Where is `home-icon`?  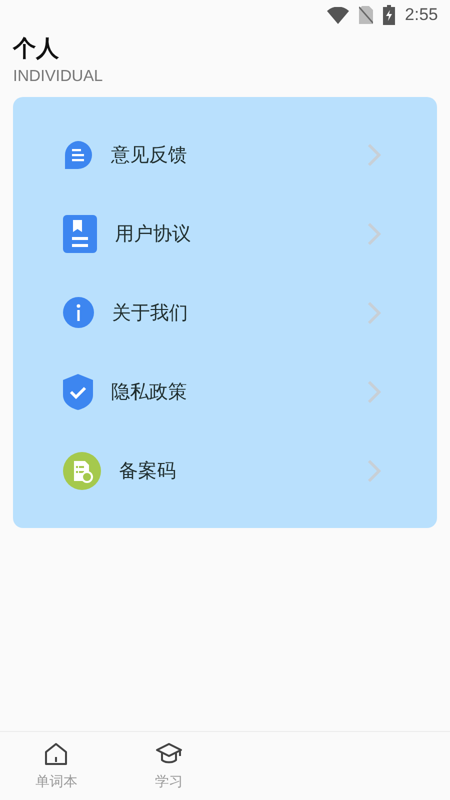
home-icon is located at coordinates (56, 754).